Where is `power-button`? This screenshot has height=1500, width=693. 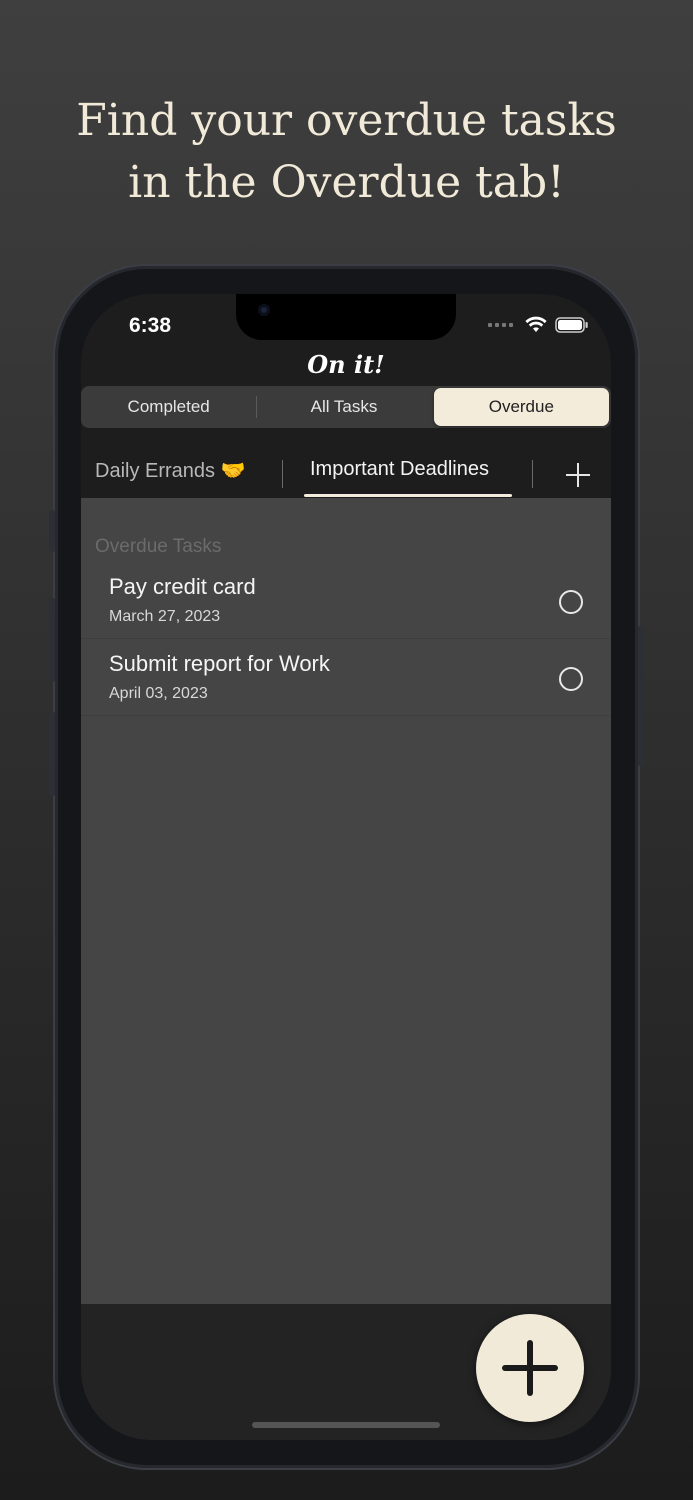 power-button is located at coordinates (641, 696).